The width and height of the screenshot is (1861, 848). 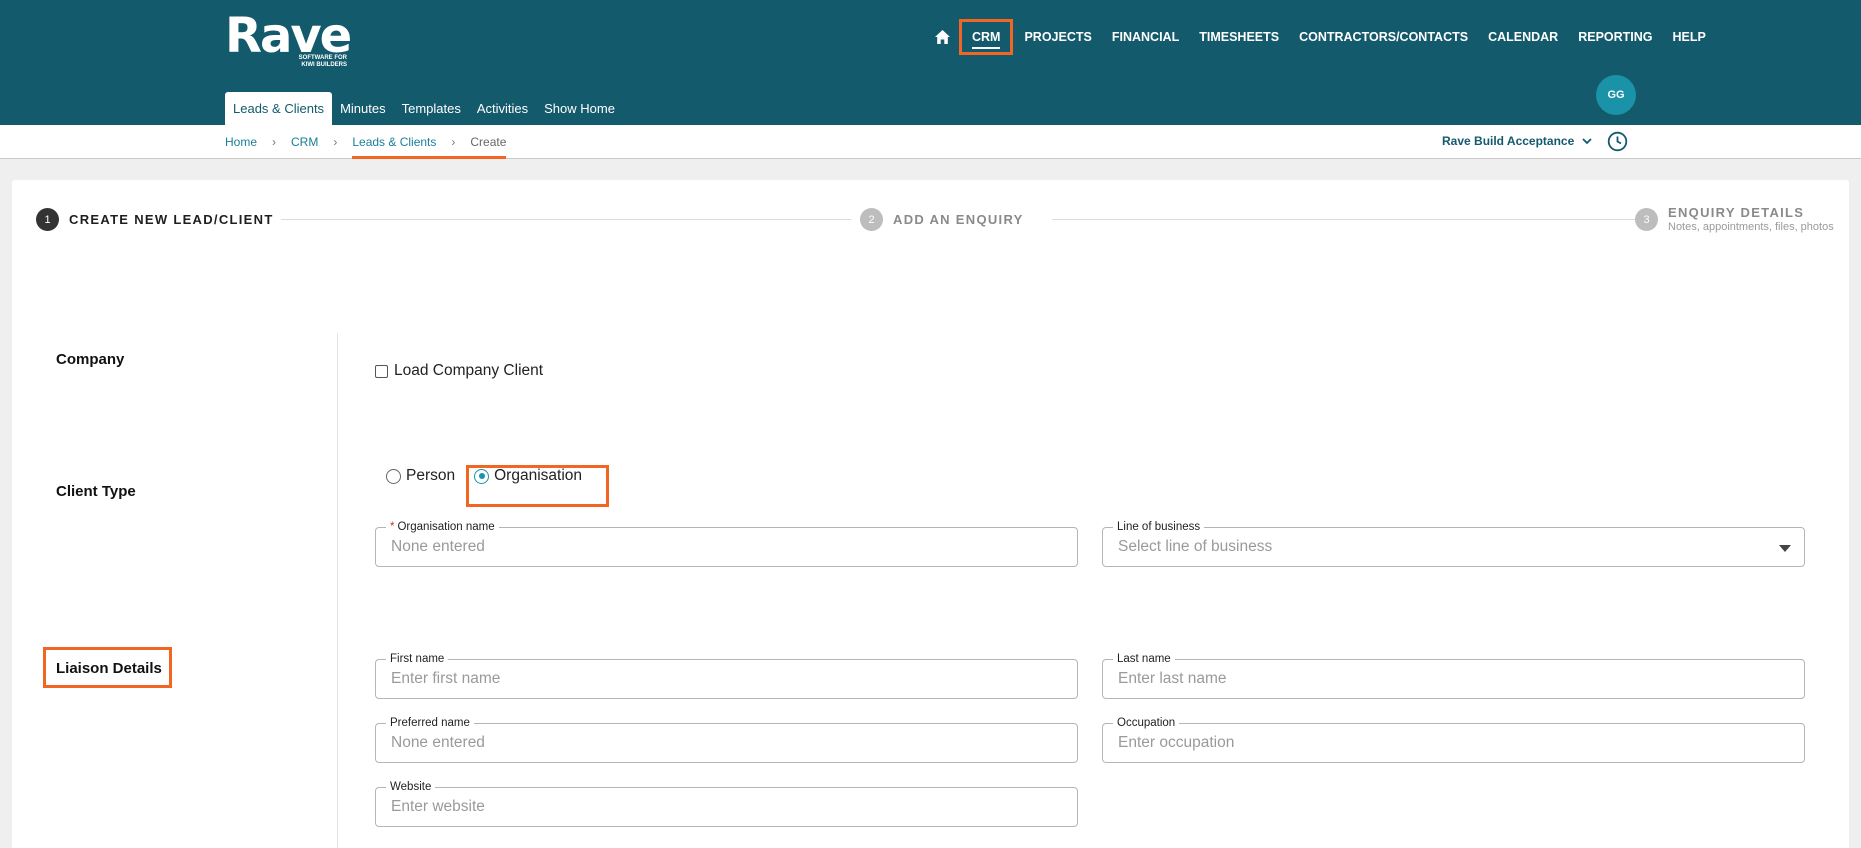 I want to click on logo-wordmark: Rave, so click(x=288, y=36).